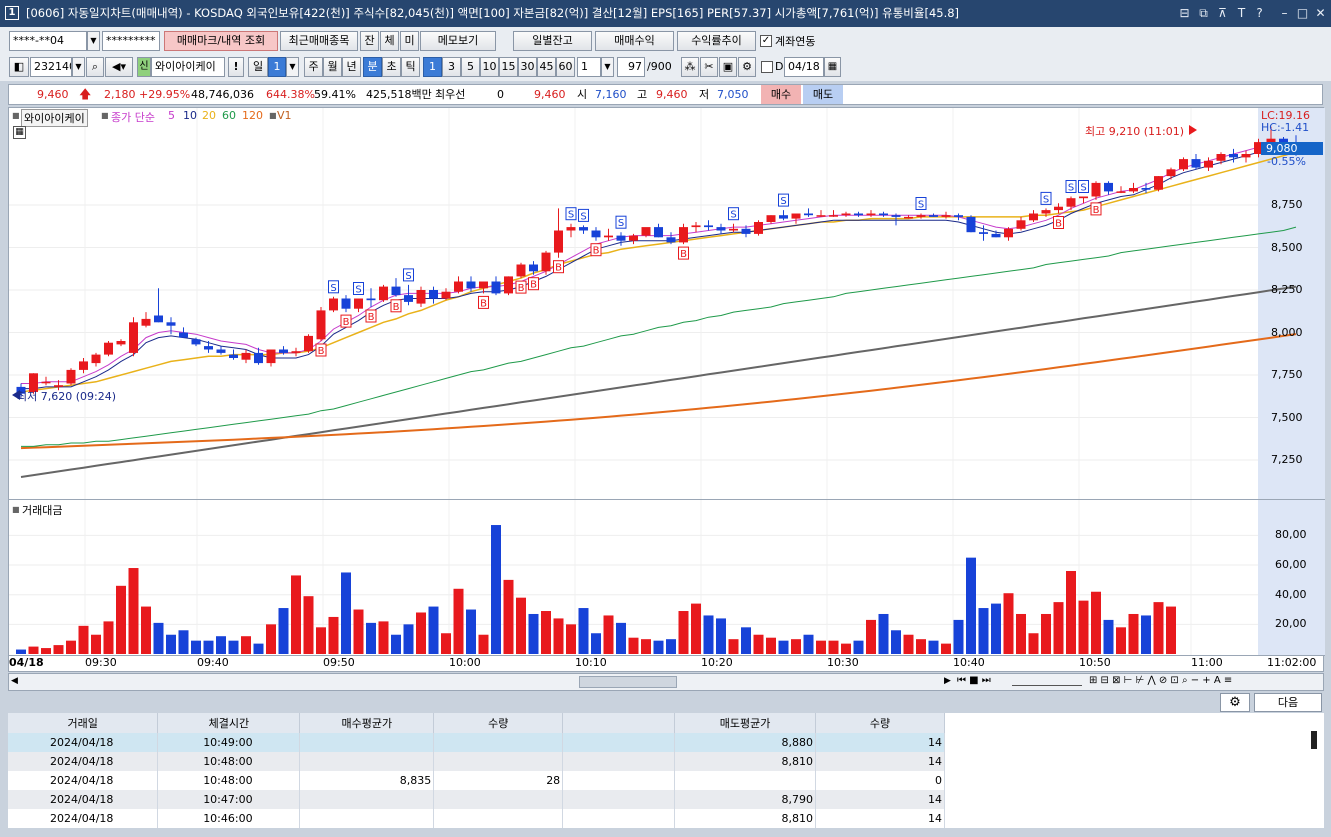  What do you see at coordinates (628, 682) in the screenshot?
I see `scroll-thumb` at bounding box center [628, 682].